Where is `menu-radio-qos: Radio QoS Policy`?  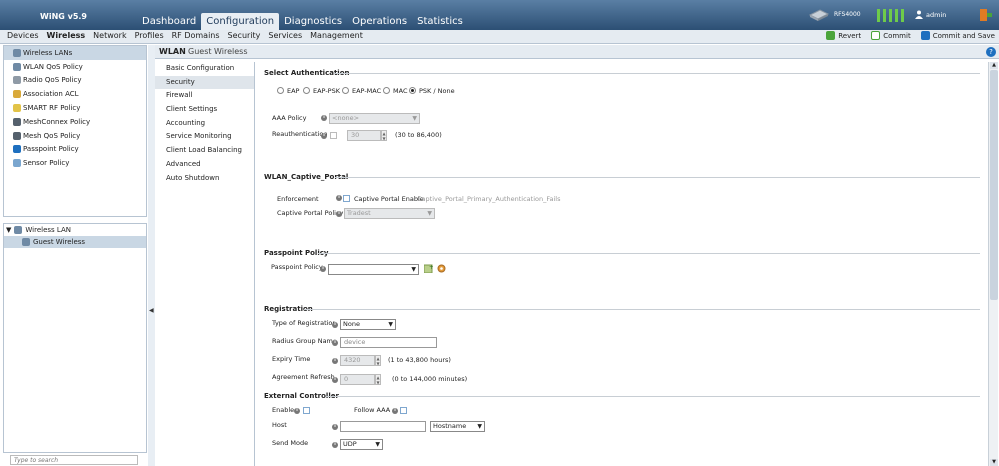
menu-radio-qos: Radio QoS Policy is located at coordinates (75, 81).